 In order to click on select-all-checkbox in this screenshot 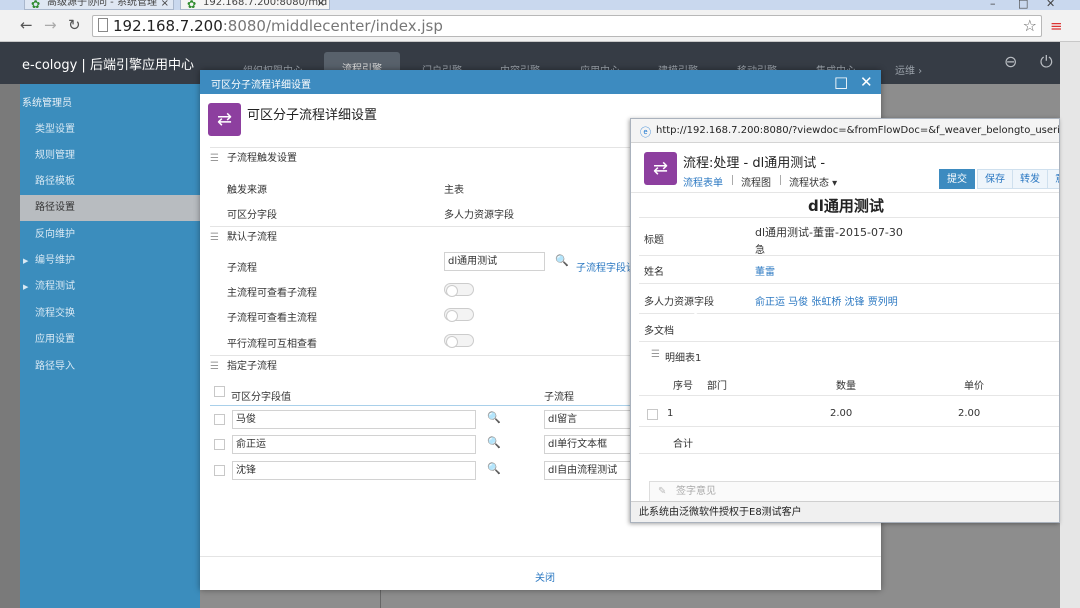, I will do `click(219, 391)`.